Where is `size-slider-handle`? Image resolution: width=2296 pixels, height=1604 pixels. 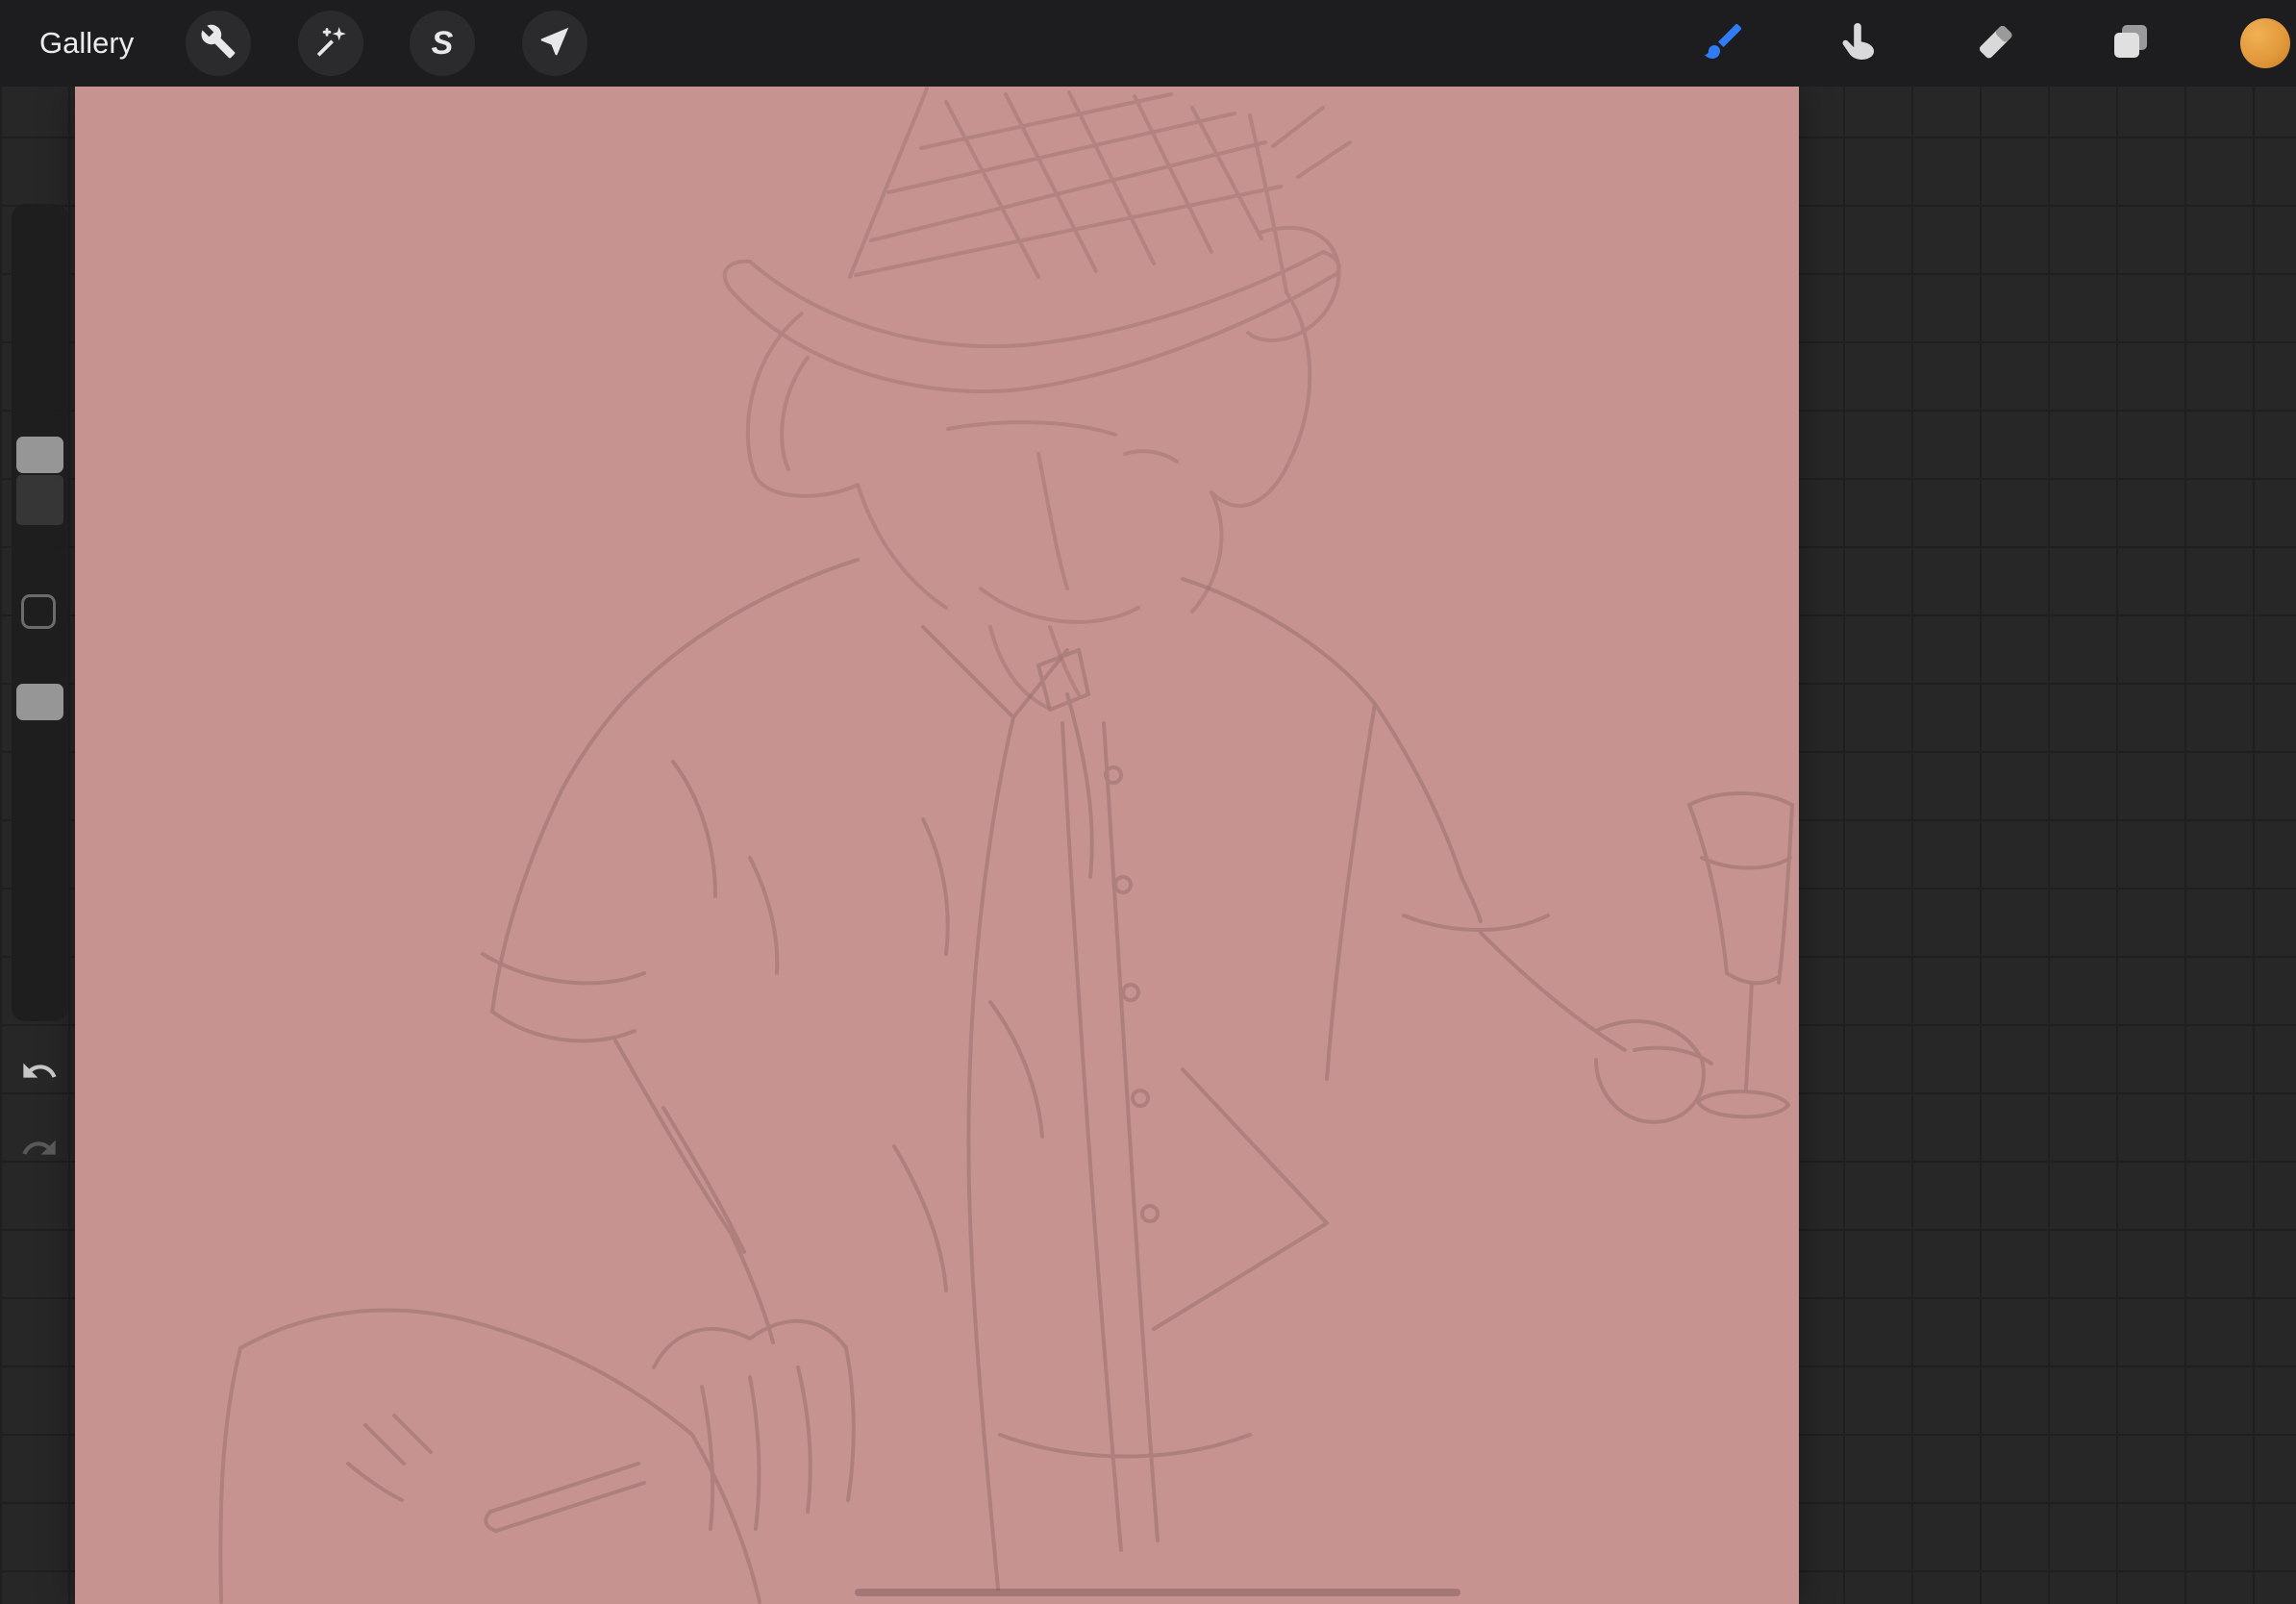
size-slider-handle is located at coordinates (39, 455).